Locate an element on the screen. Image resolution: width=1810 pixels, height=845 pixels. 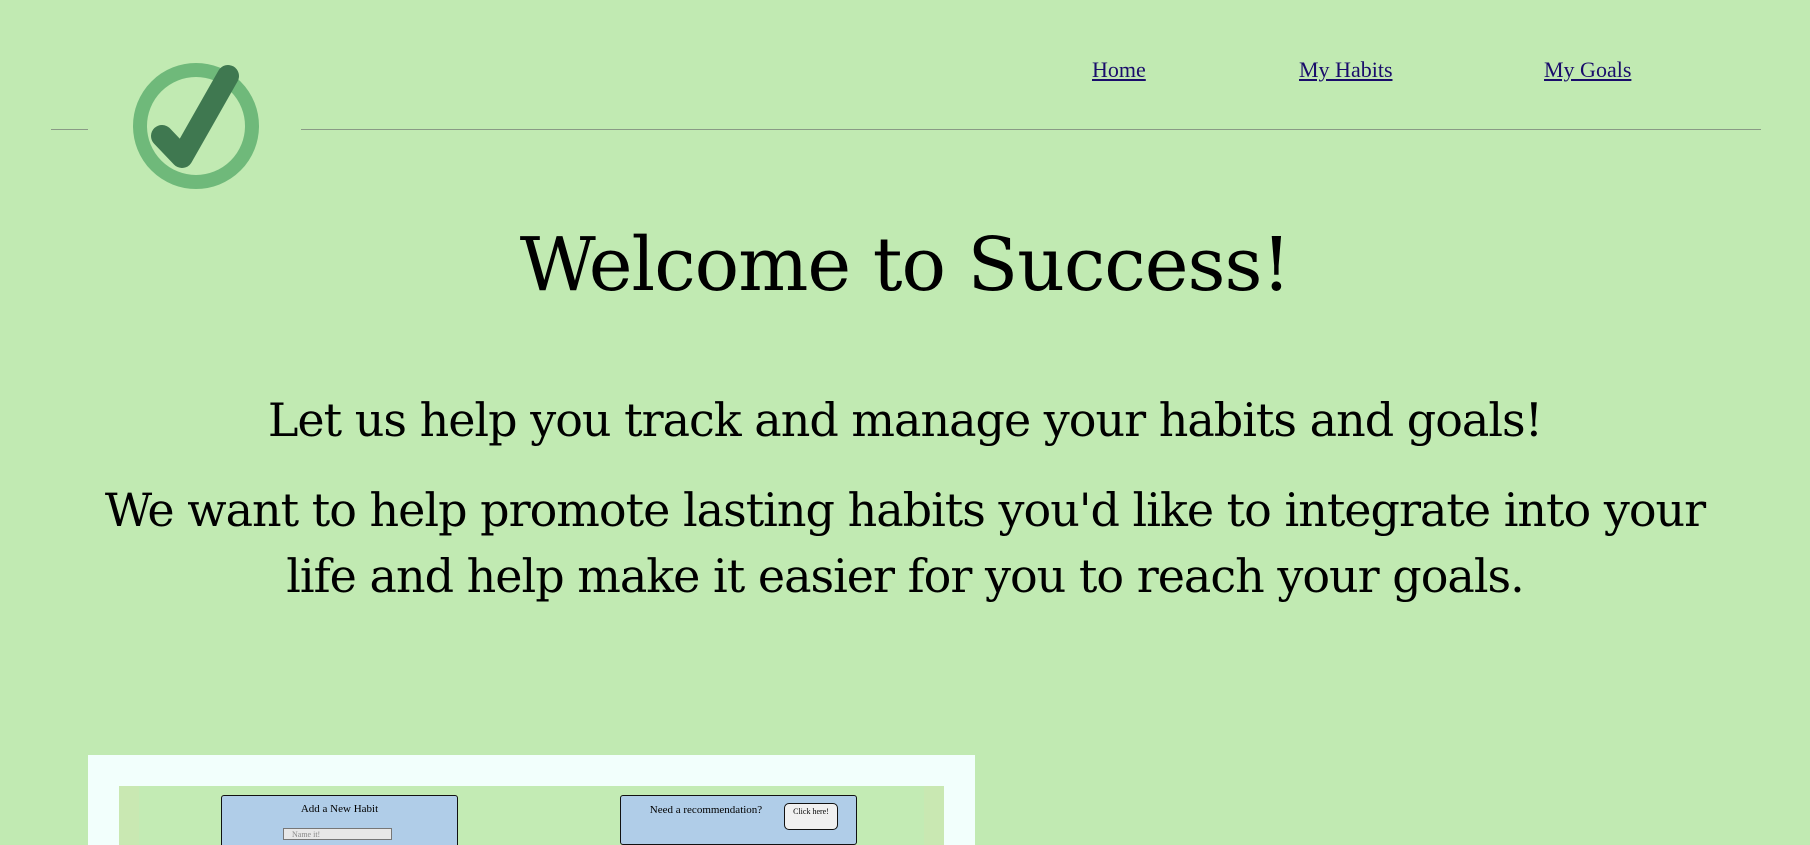
header-divider-left is located at coordinates (69, 129).